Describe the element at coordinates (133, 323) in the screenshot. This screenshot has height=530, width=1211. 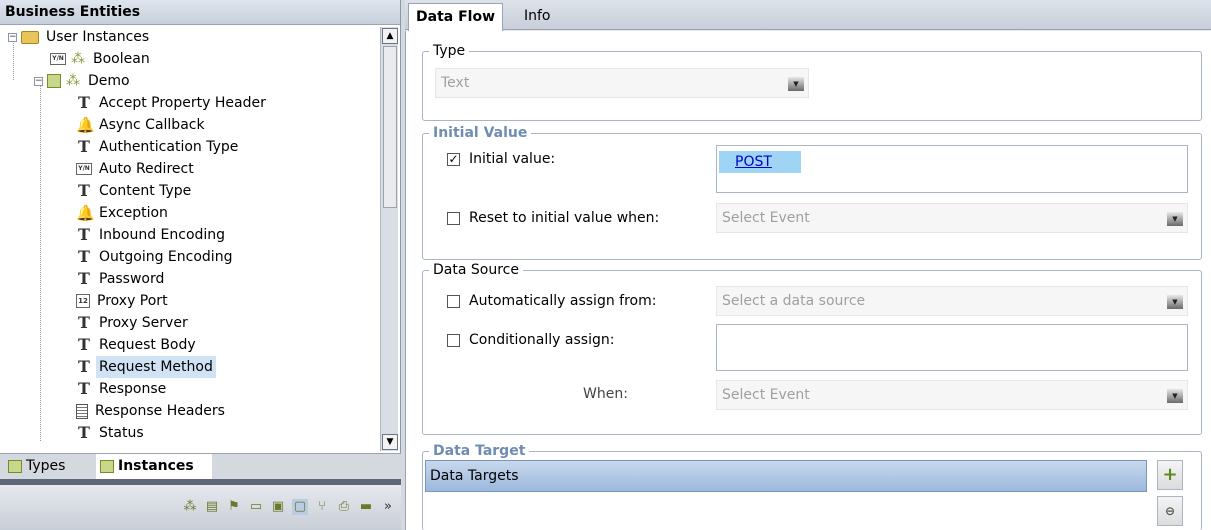
I see `tree-node-proxy-server: T Proxy Server` at that location.